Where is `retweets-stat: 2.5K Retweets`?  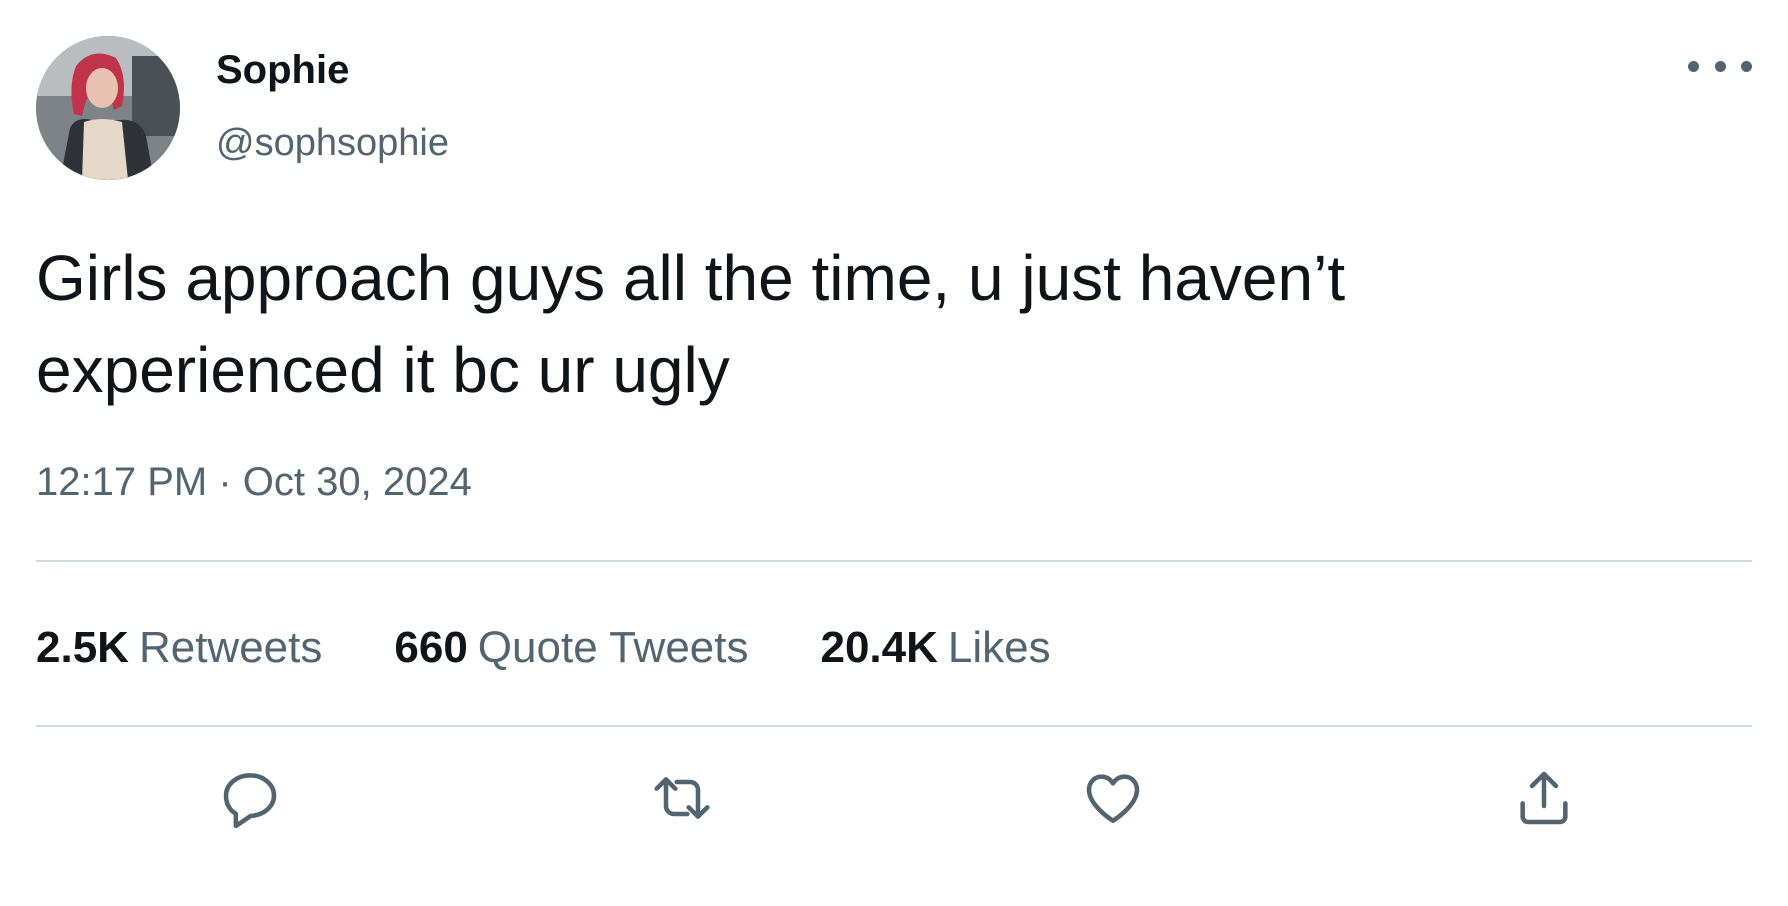 retweets-stat: 2.5K Retweets is located at coordinates (179, 648).